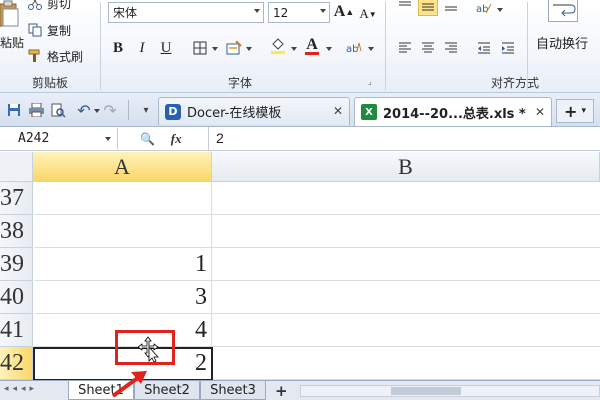  Describe the element at coordinates (453, 111) in the screenshot. I see `tab-workbook: X 2014--20...总表.xls * ✕` at that location.